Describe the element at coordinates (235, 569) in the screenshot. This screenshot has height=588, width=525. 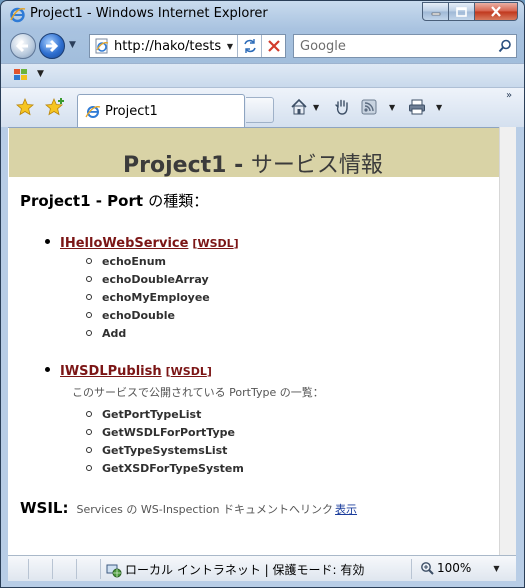
I see `security-zone: ローカル イントラネット | 保護モード: 有効` at that location.